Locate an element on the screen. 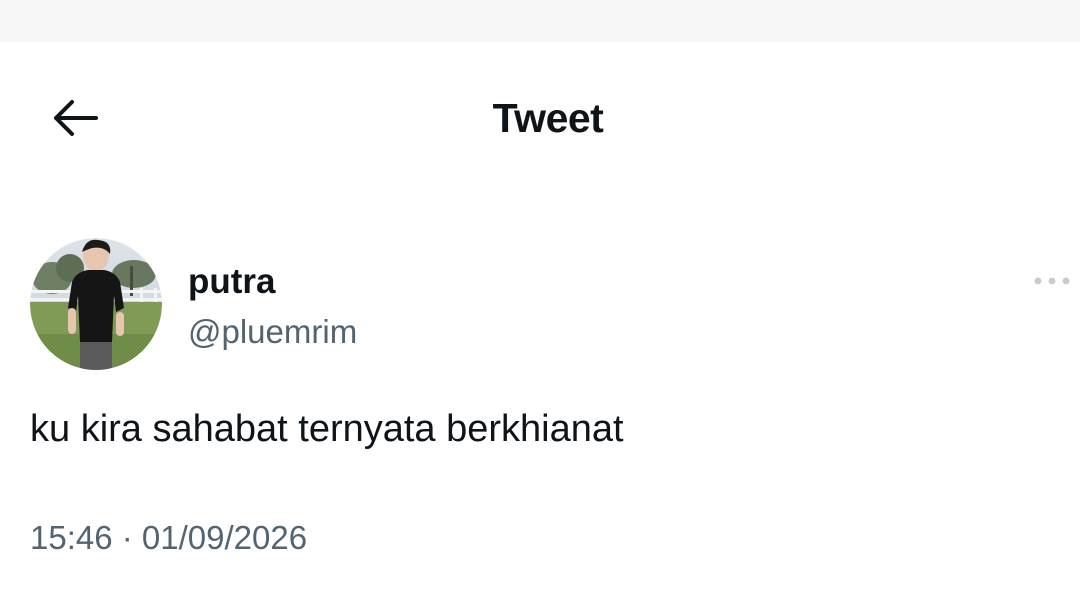 The height and width of the screenshot is (602, 1080). more-horizontal-icon is located at coordinates (1052, 281).